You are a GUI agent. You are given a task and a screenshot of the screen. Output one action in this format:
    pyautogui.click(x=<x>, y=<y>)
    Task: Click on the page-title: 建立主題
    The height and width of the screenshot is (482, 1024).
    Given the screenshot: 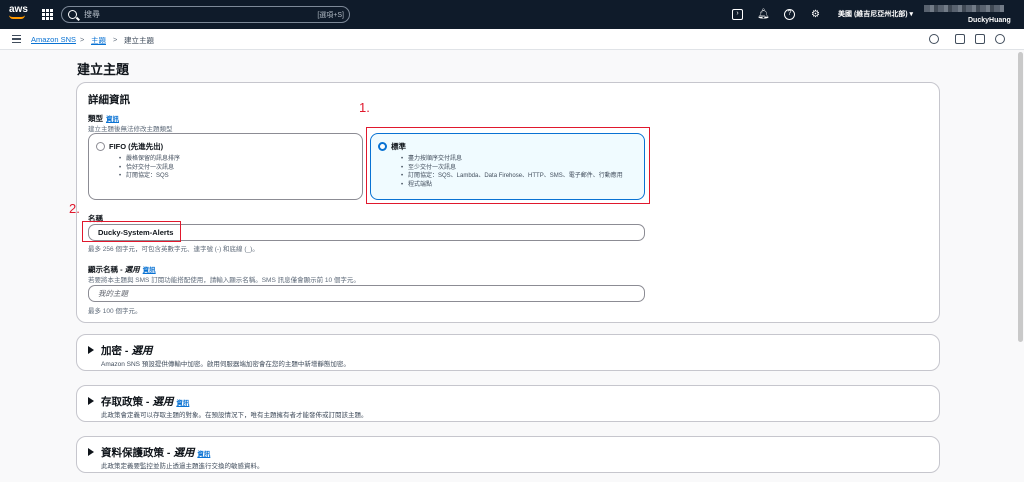 What is the action you would take?
    pyautogui.click(x=103, y=69)
    